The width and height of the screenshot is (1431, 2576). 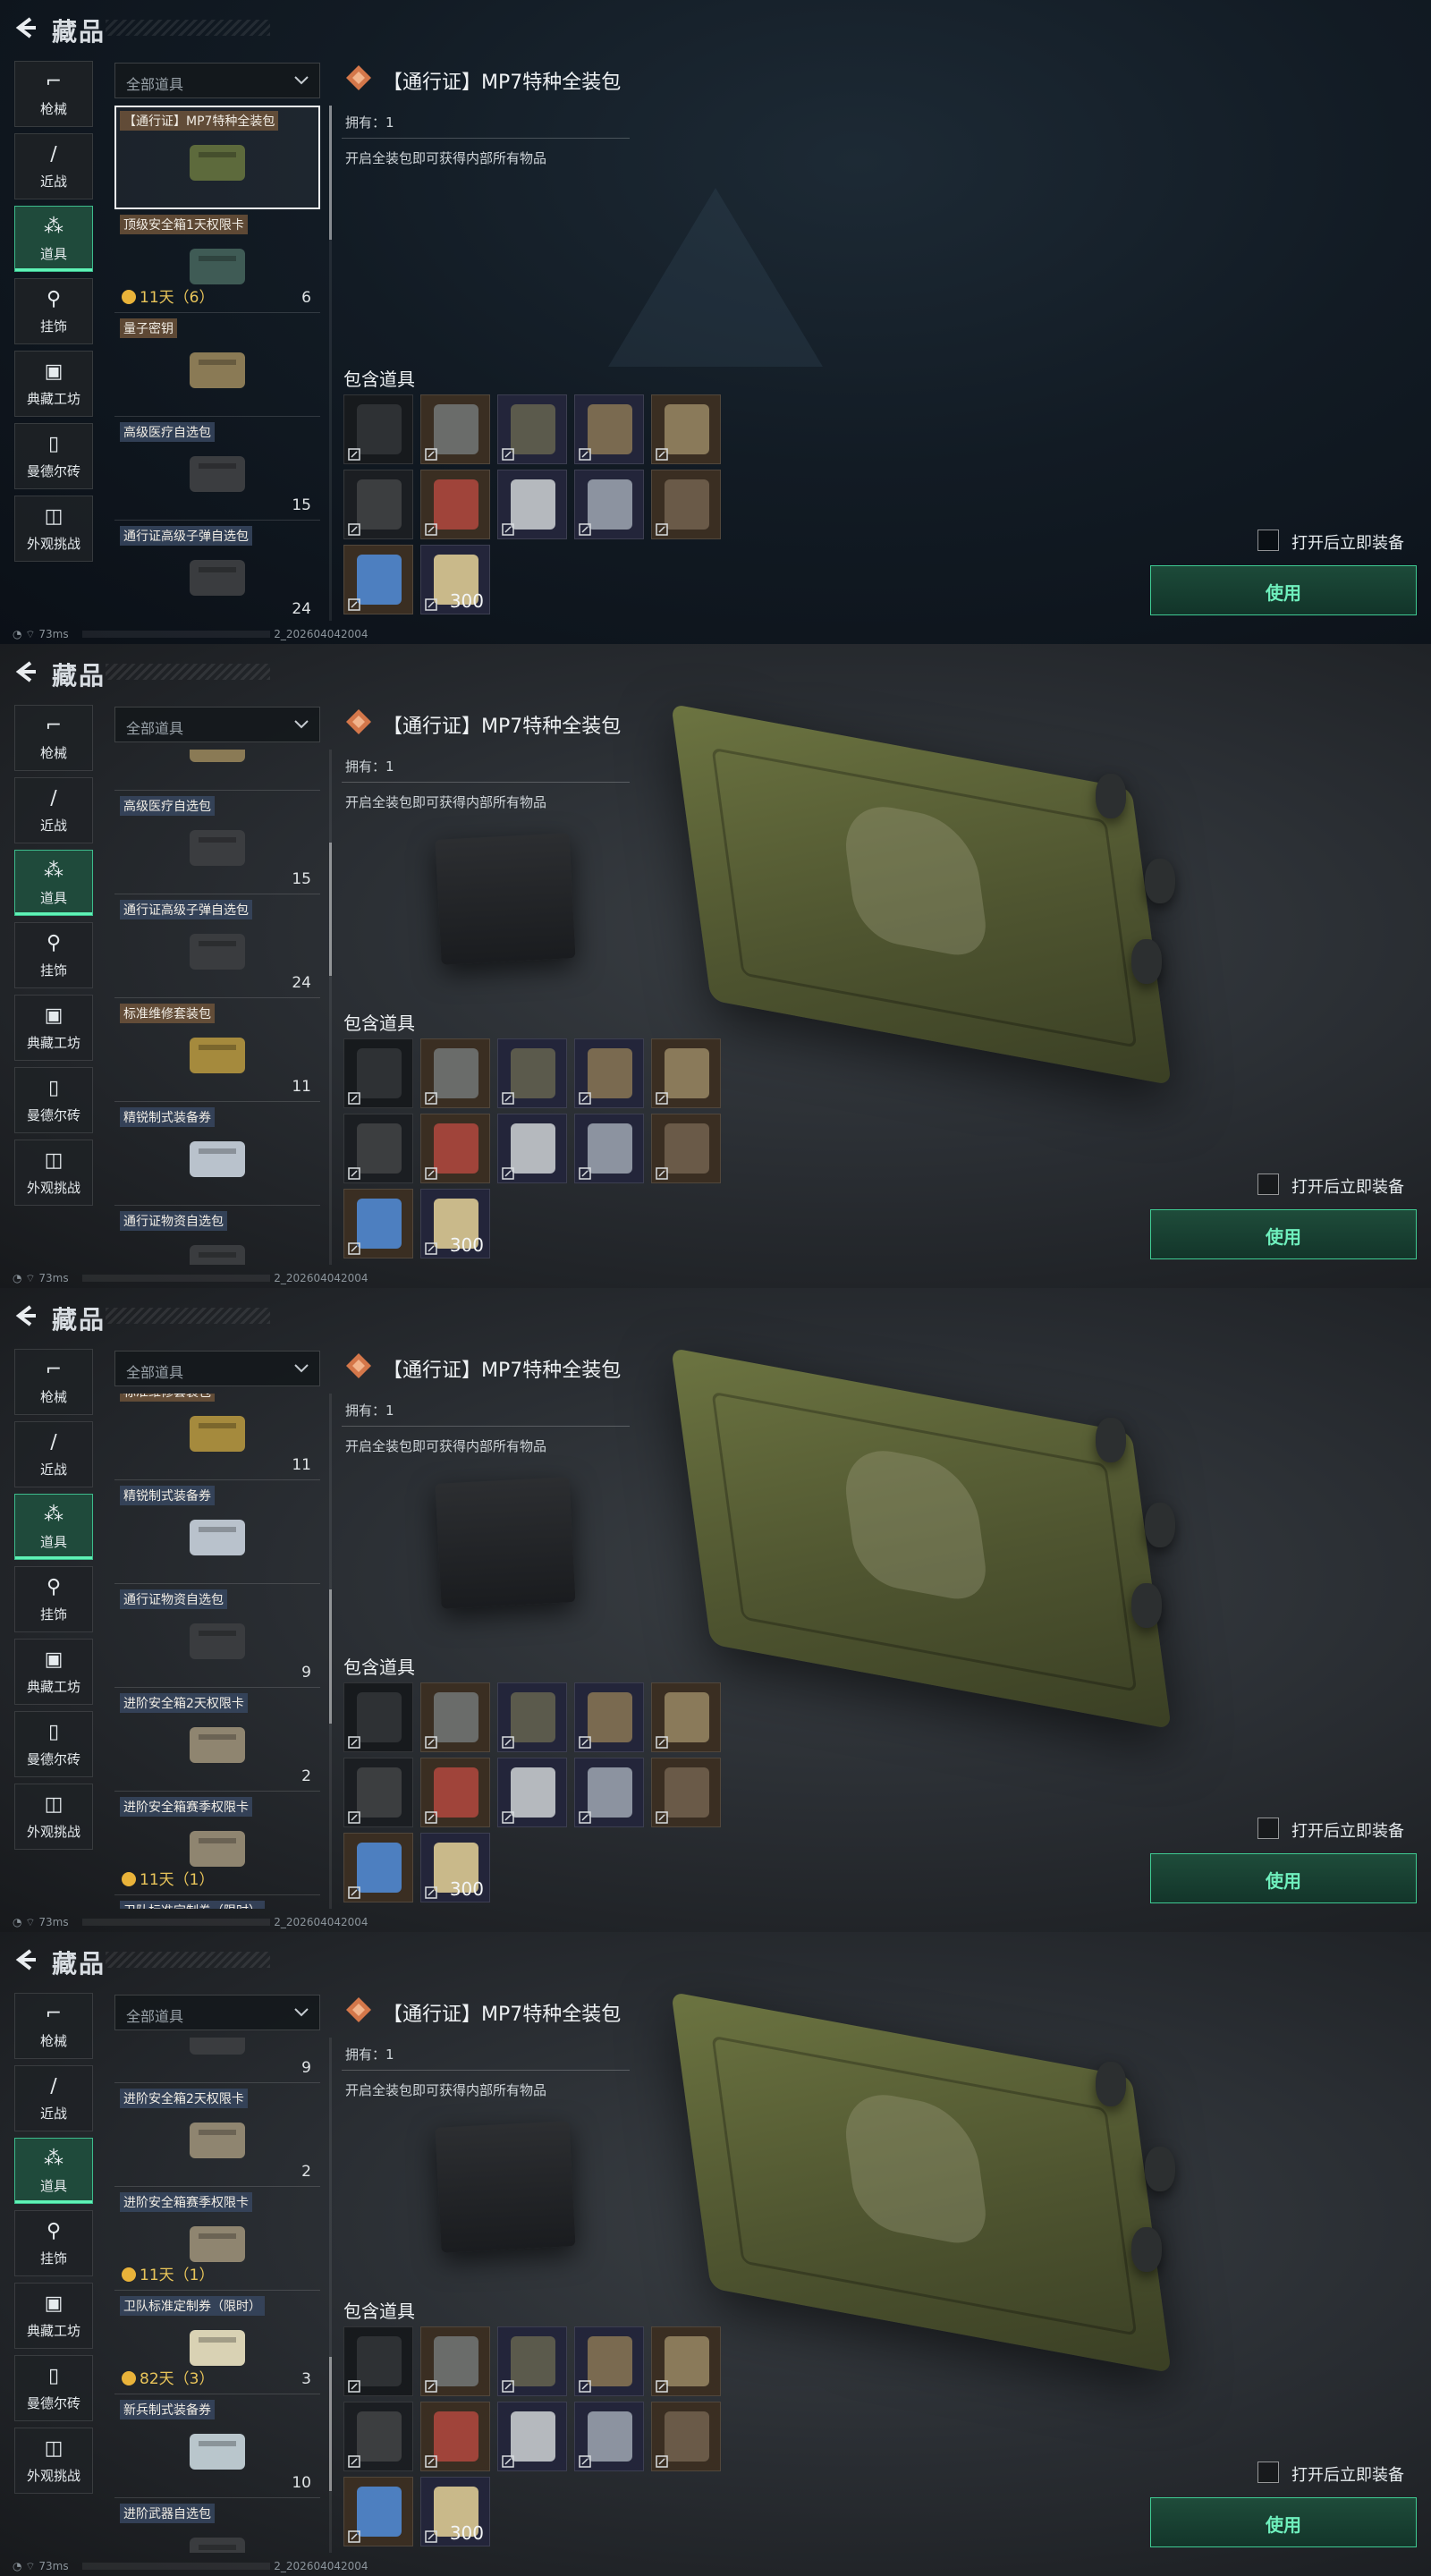 What do you see at coordinates (217, 2135) in the screenshot?
I see `list-item: 进阶安全箱2天权限卡 2` at bounding box center [217, 2135].